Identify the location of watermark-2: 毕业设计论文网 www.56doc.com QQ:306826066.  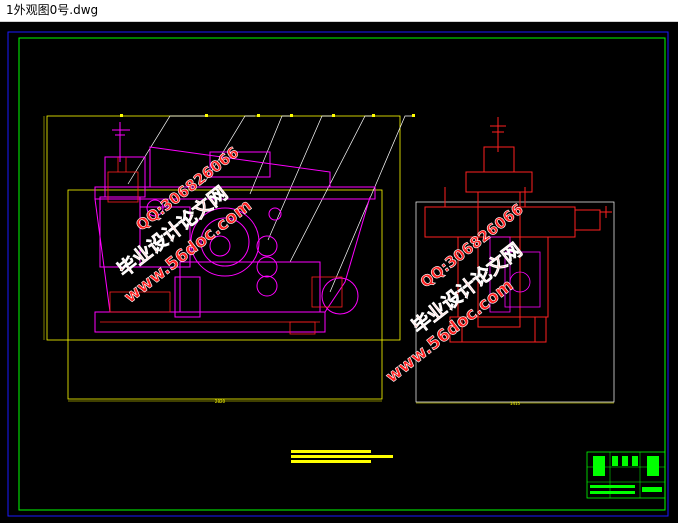
(454, 294).